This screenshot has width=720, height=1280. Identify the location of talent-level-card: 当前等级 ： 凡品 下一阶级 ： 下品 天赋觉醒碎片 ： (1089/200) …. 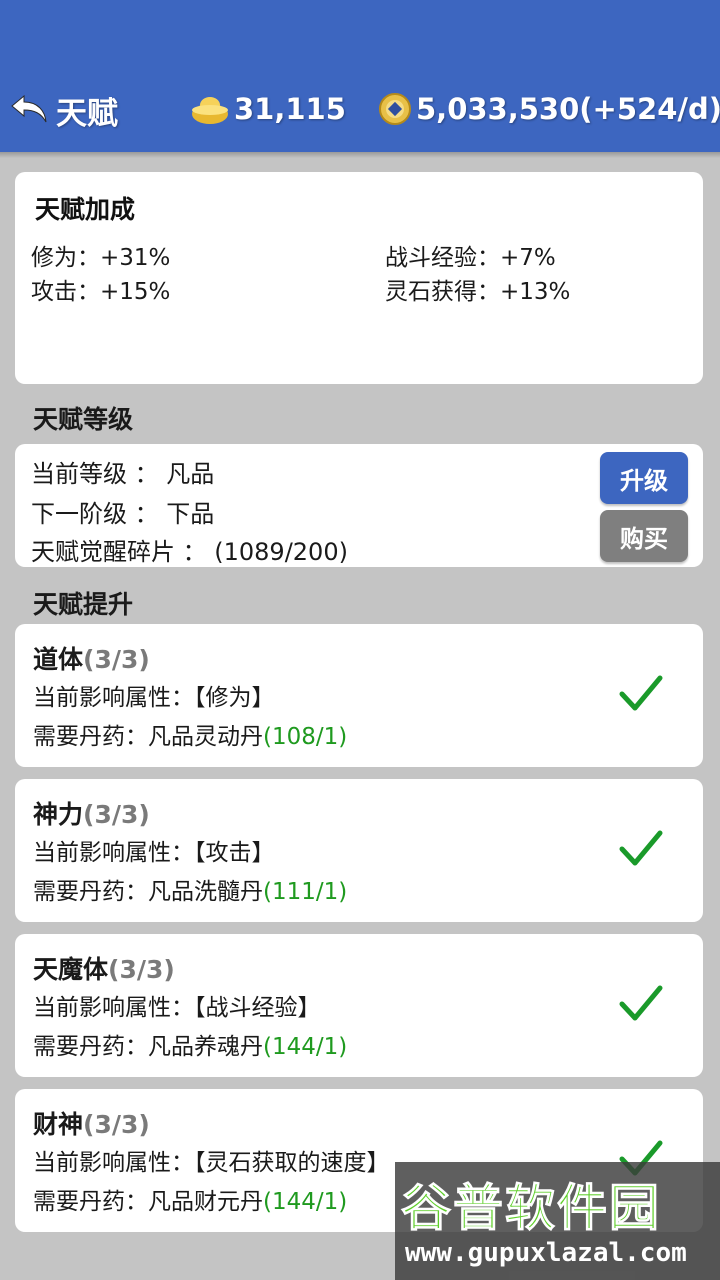
(359, 505).